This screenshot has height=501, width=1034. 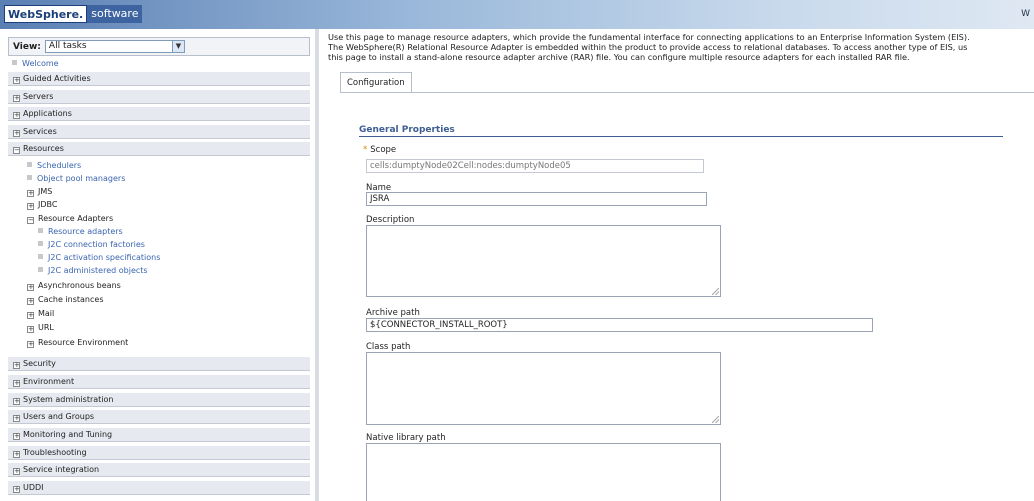 I want to click on schedulers-link: Schedulers, so click(x=59, y=165).